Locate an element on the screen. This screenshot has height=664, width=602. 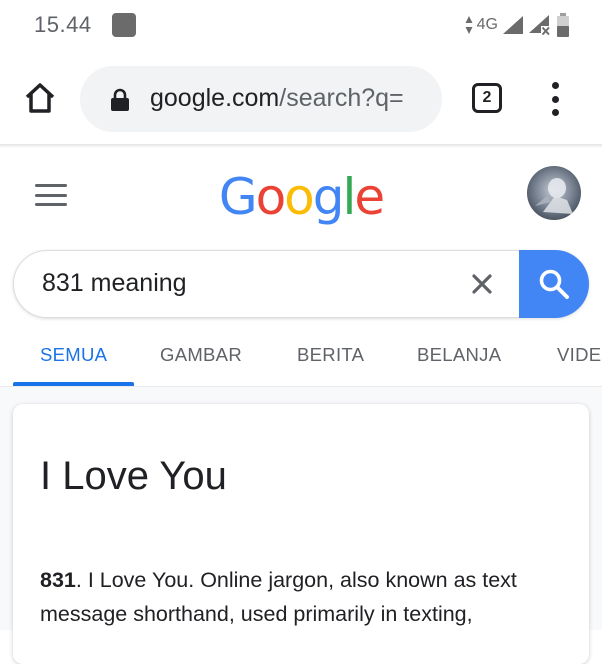
account-avatar is located at coordinates (554, 193).